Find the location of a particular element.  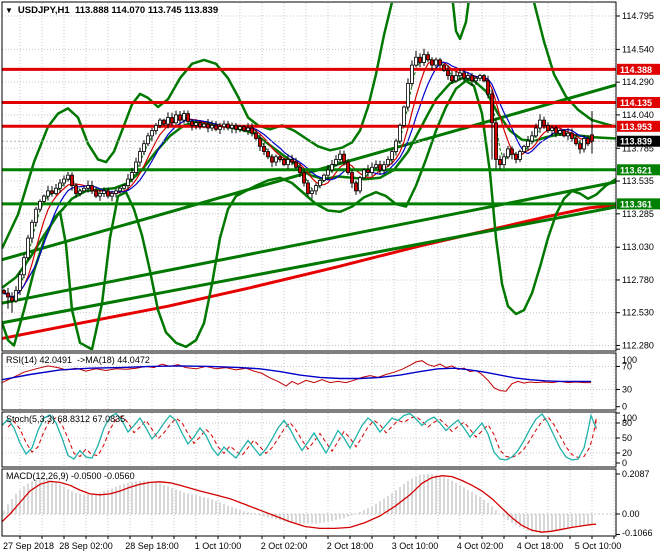

svg-text: 114.135 is located at coordinates (636, 103).